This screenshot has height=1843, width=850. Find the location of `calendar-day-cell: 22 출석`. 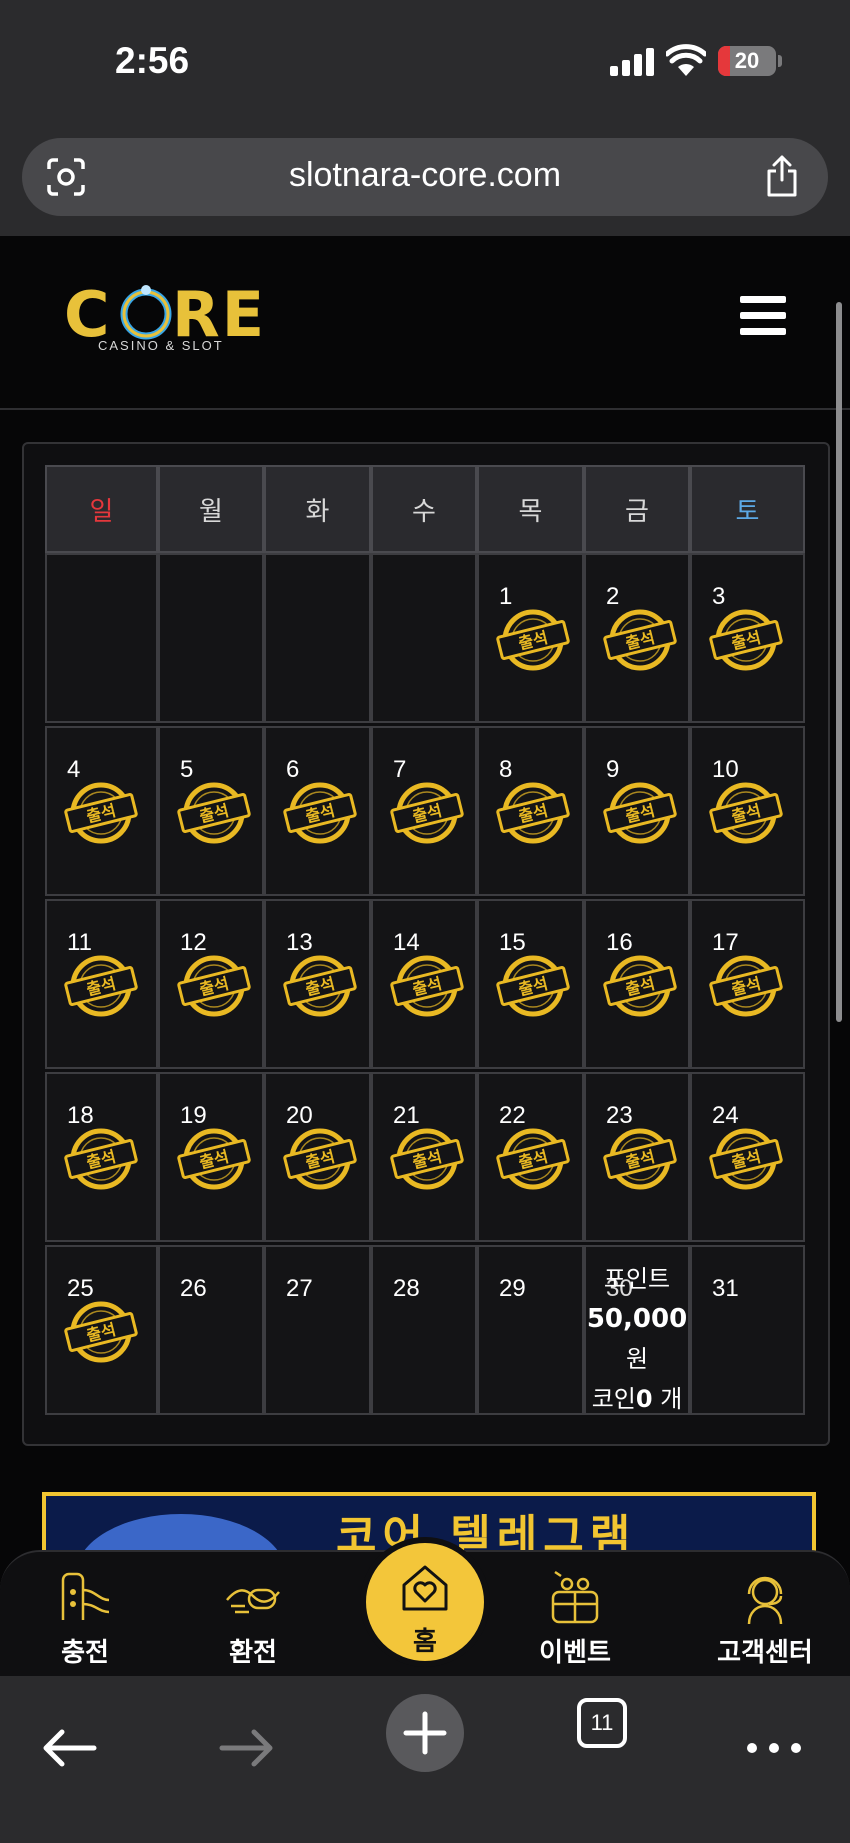

calendar-day-cell: 22 출석 is located at coordinates (530, 1157).